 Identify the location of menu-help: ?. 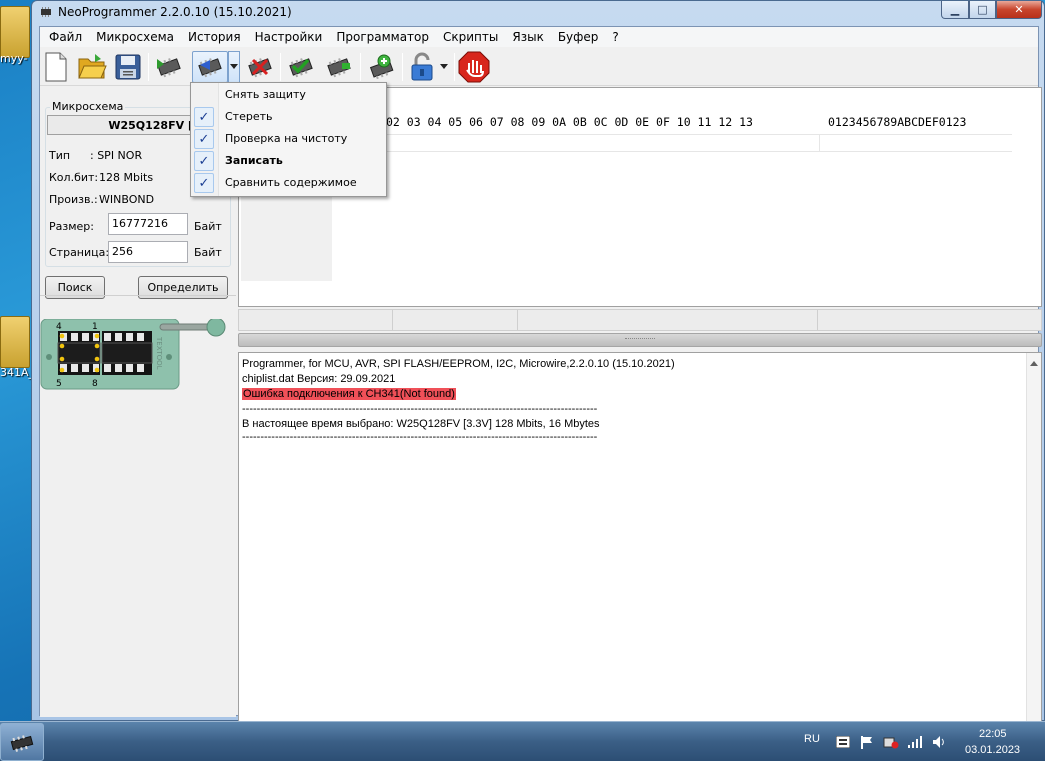
(615, 37).